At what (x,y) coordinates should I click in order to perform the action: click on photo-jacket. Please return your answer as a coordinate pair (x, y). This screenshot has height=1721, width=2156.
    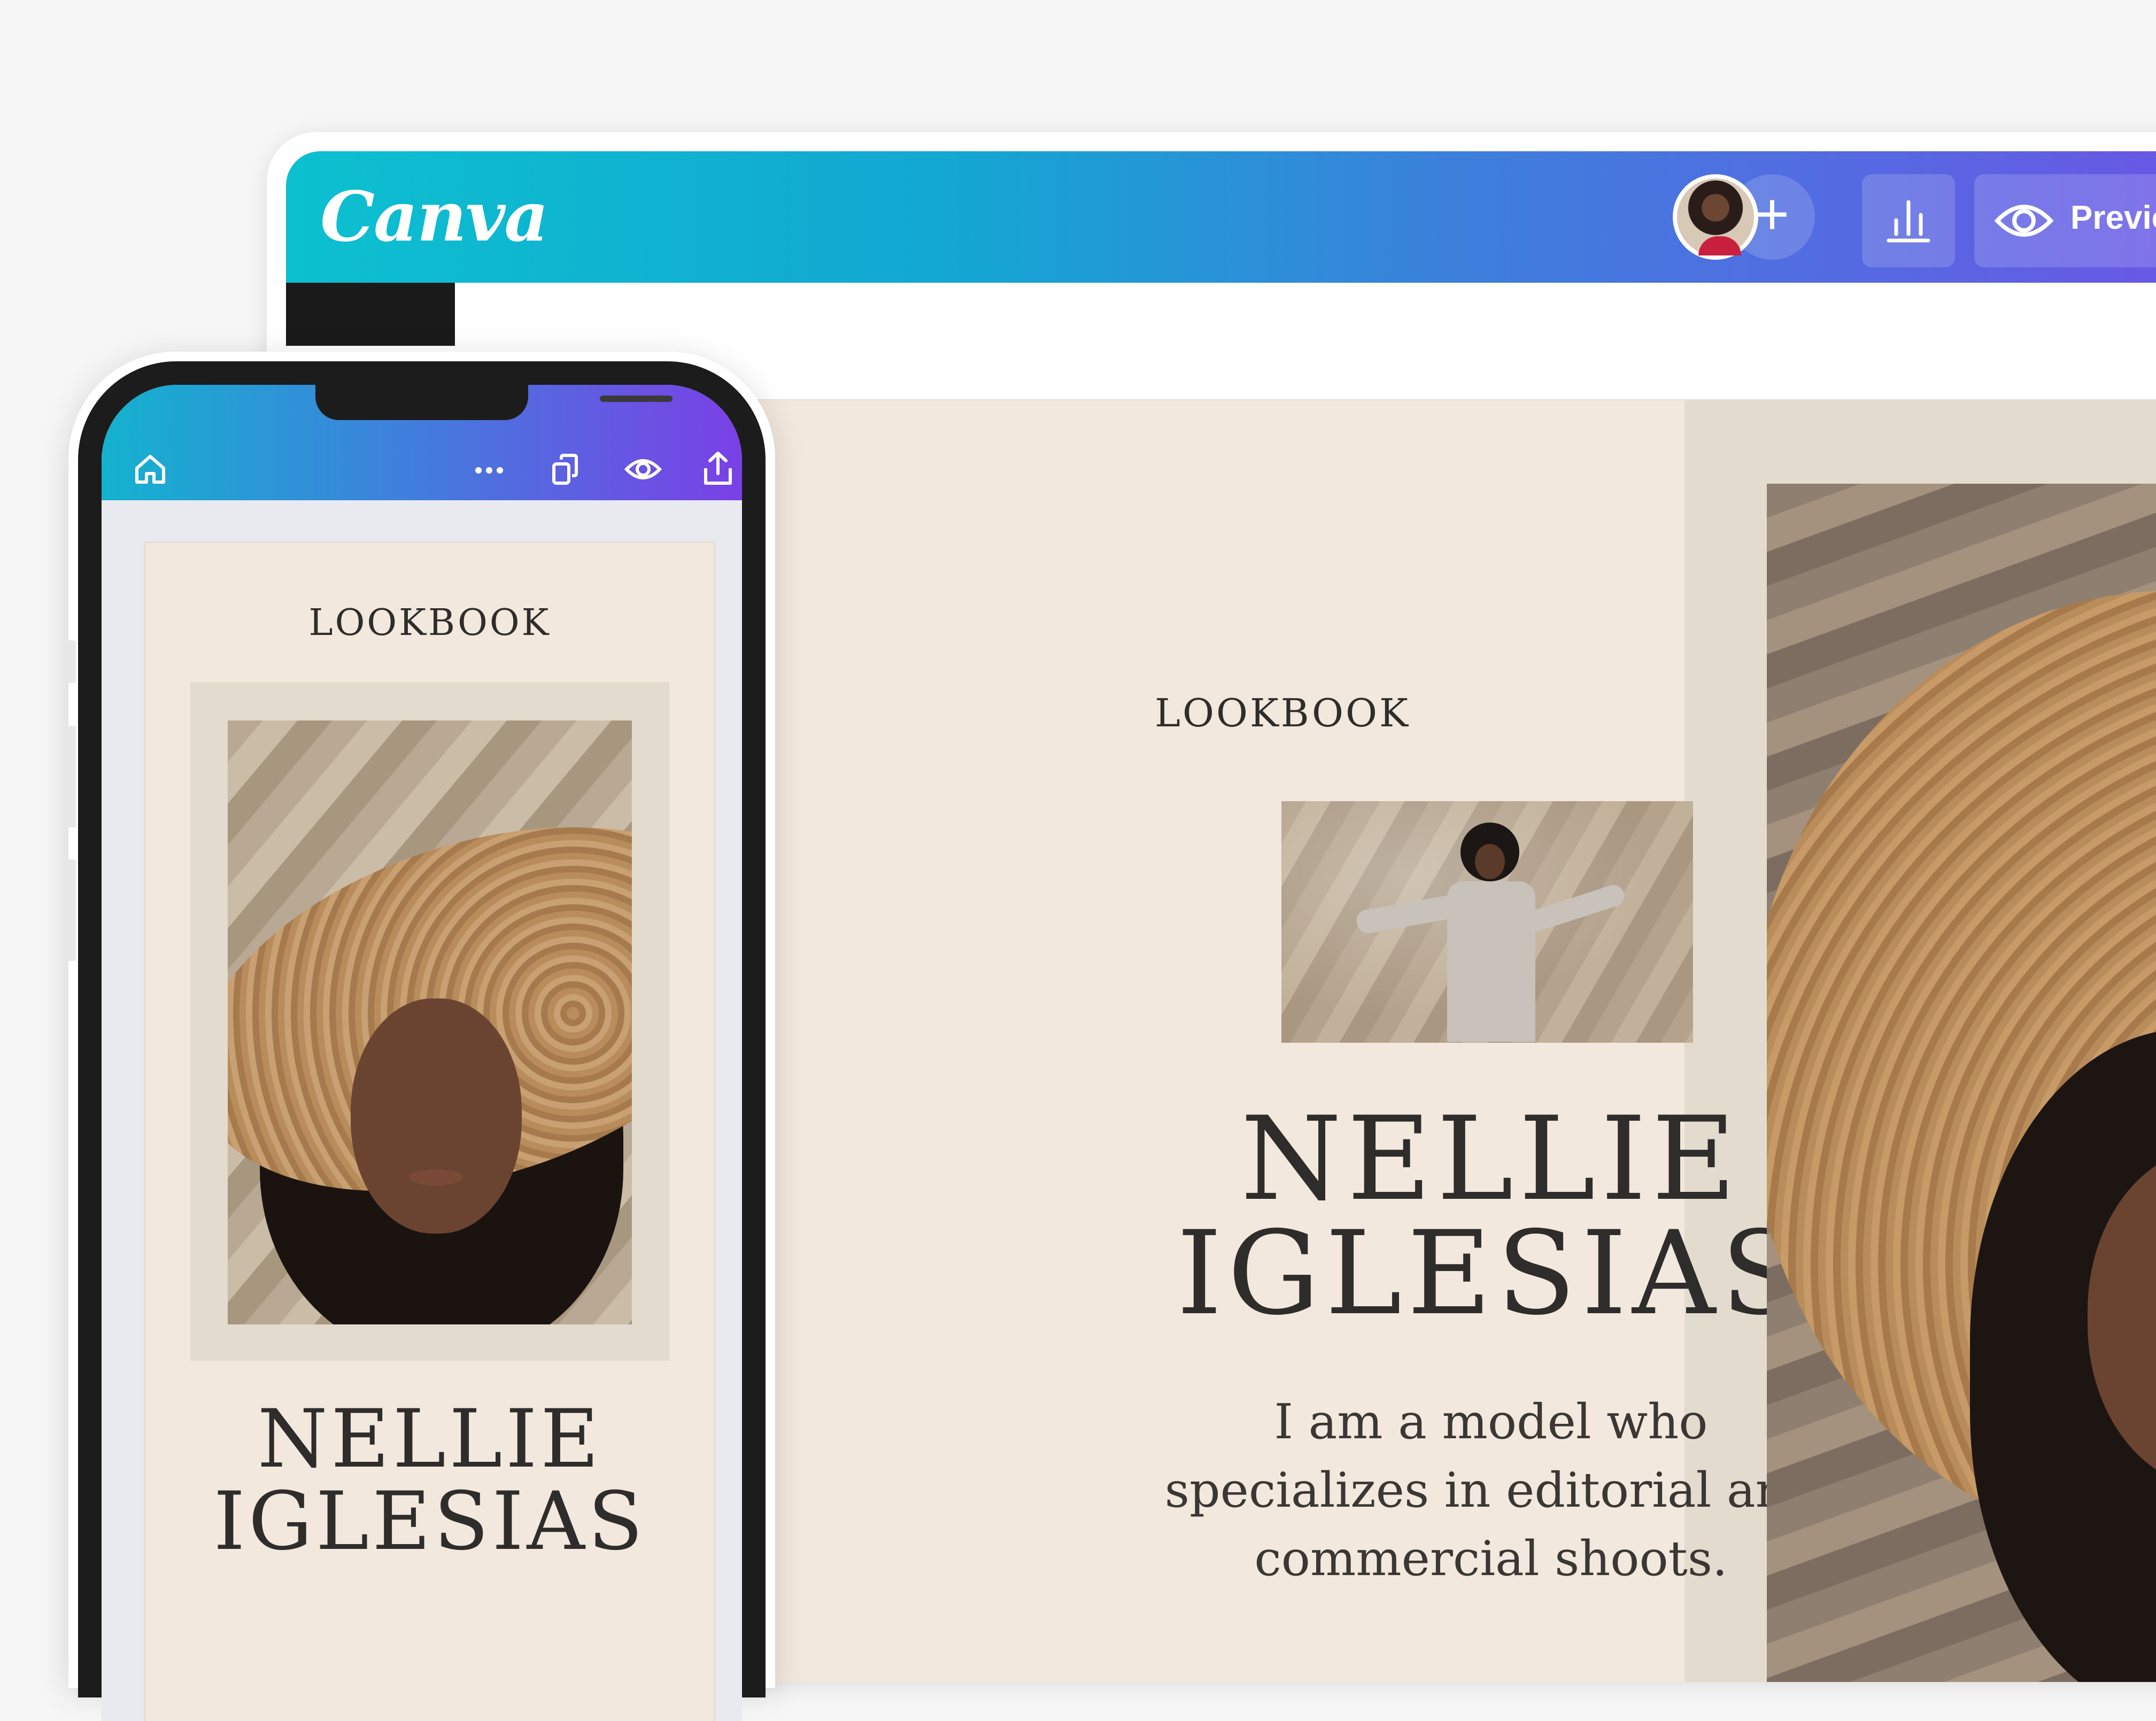
    Looking at the image, I should click on (1491, 961).